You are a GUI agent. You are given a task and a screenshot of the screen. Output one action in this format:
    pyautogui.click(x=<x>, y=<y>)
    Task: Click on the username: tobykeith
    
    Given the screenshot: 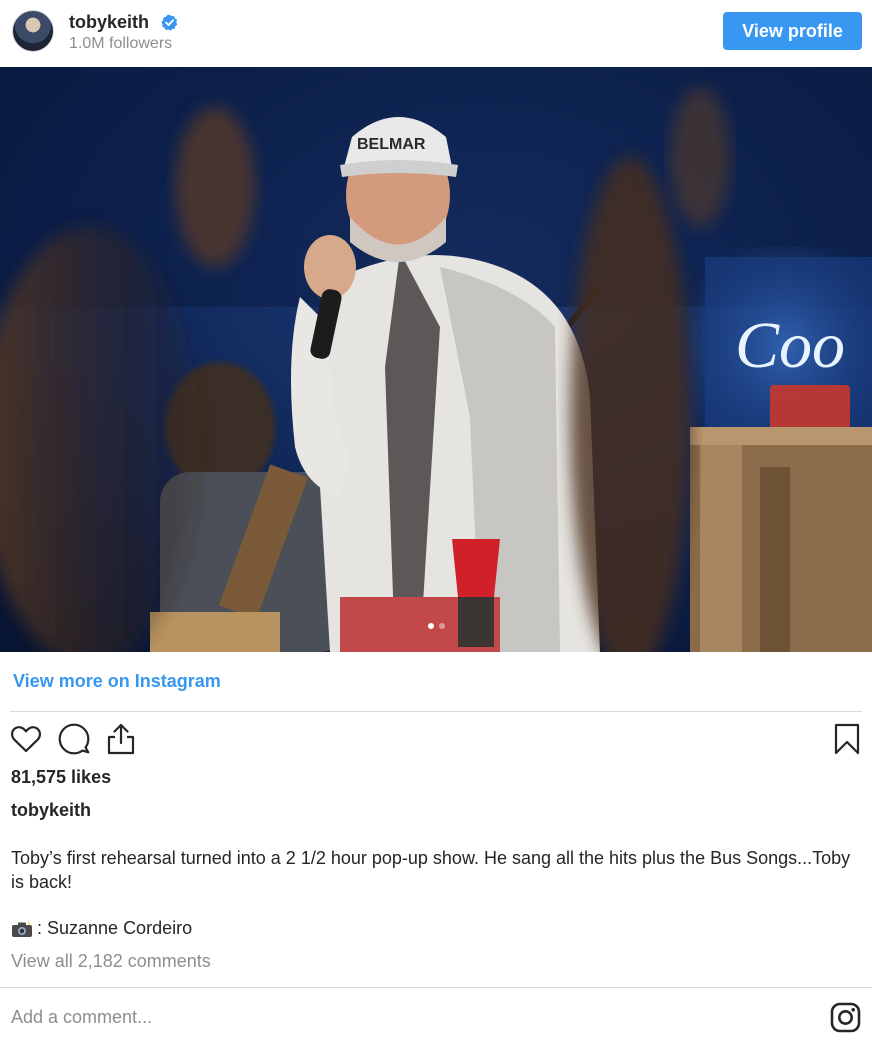 What is the action you would take?
    pyautogui.click(x=109, y=22)
    